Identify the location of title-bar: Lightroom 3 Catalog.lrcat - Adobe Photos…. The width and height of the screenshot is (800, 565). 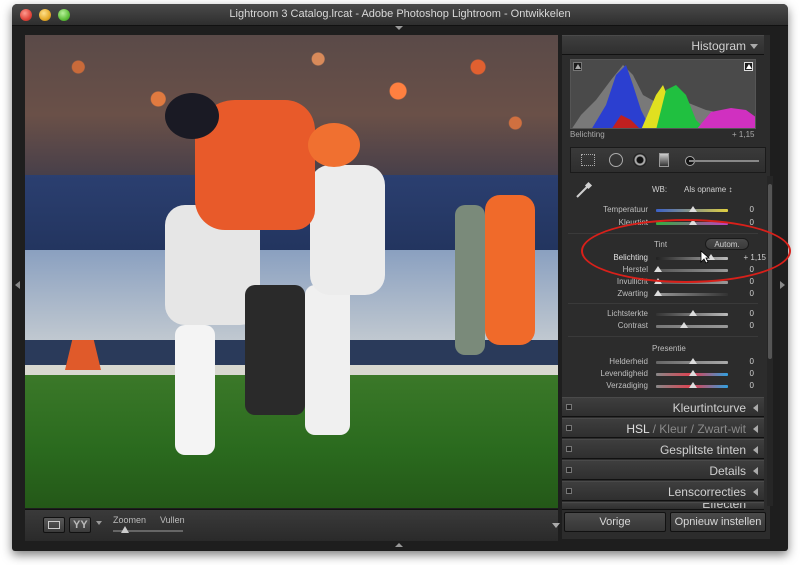
(400, 15).